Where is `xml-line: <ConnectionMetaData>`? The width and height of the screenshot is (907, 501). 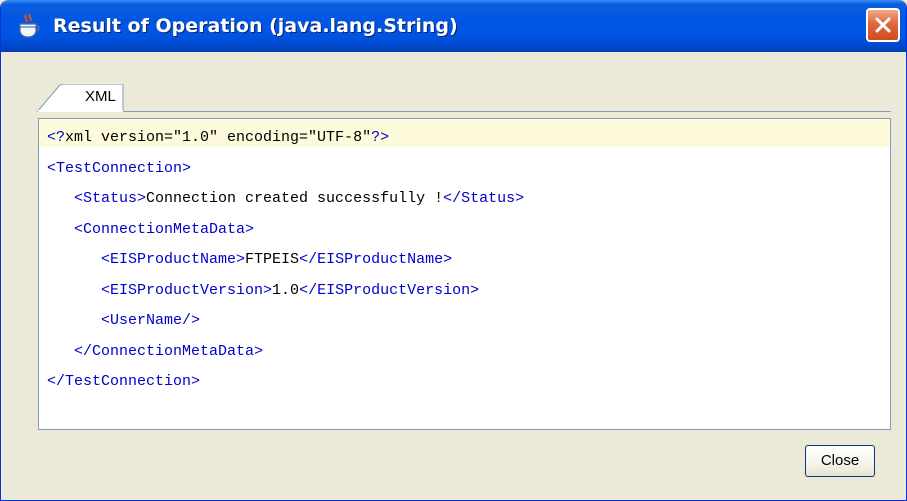
xml-line: <ConnectionMetaData> is located at coordinates (285, 230).